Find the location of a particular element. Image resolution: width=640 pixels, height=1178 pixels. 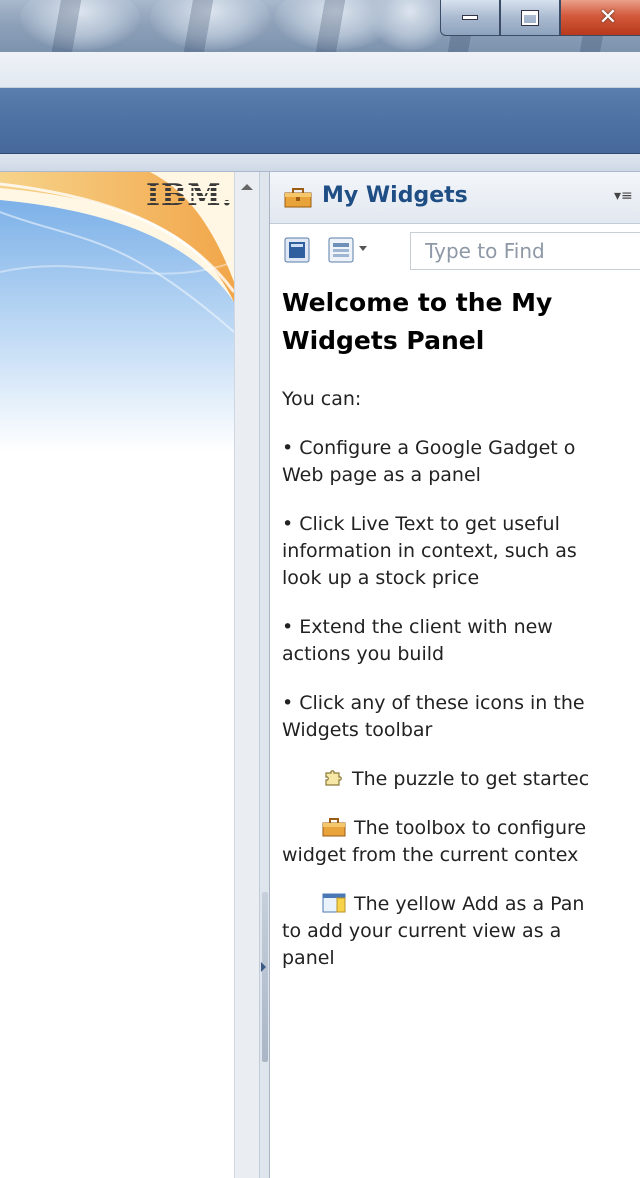

intro-text: You can: is located at coordinates (461, 399).